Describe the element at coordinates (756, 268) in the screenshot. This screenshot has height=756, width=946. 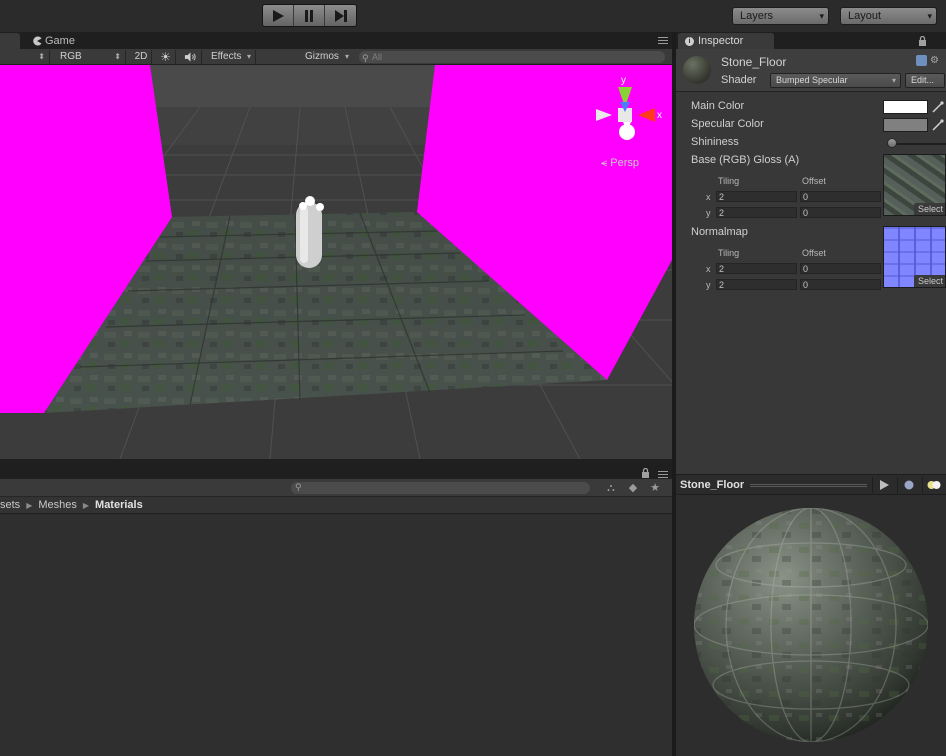
I see `normal-tiling-x-field: 2` at that location.